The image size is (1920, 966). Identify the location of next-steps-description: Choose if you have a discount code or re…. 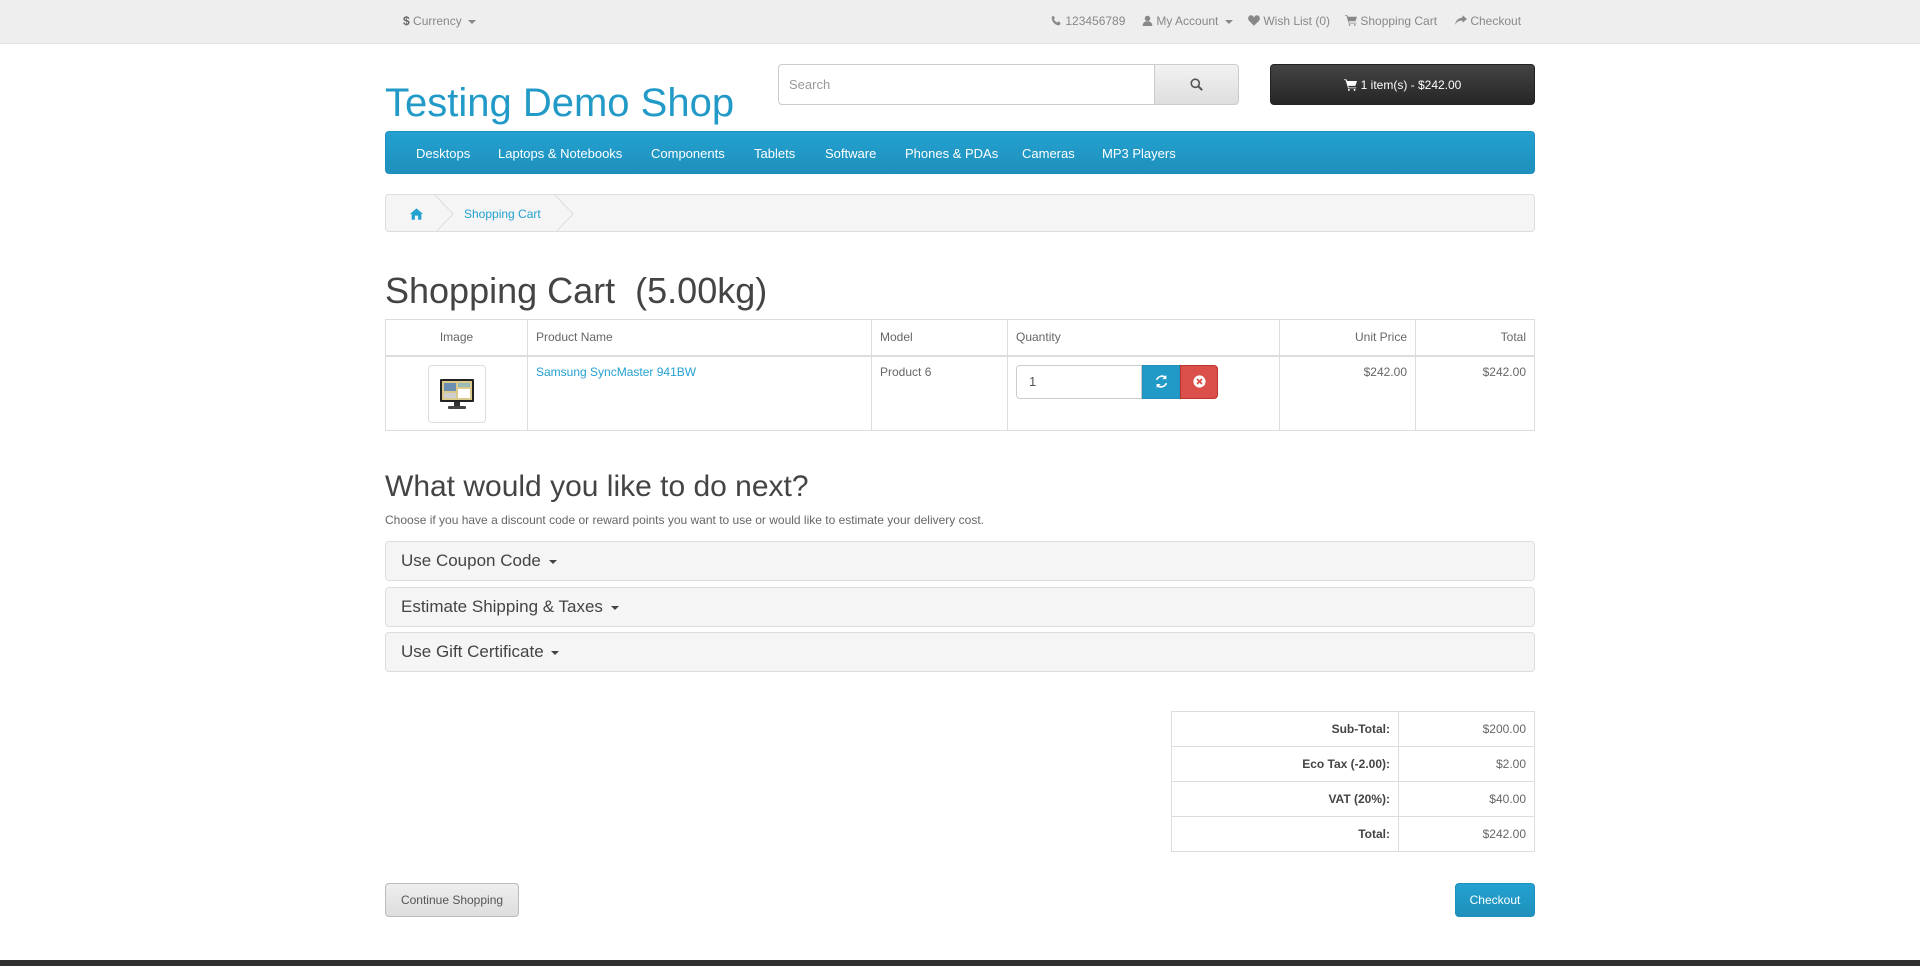
(684, 520).